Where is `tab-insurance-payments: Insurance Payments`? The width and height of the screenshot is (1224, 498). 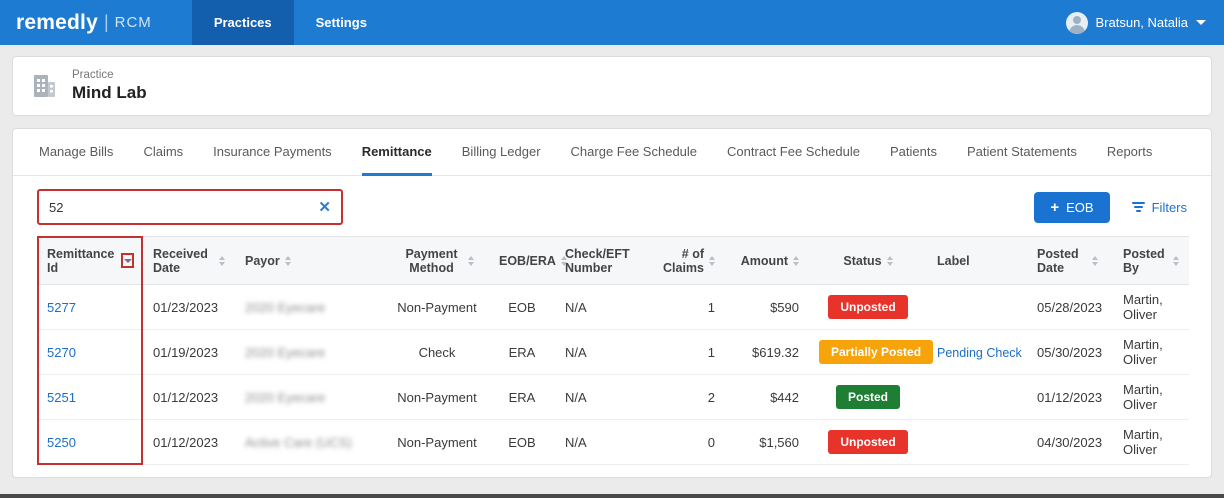 tab-insurance-payments: Insurance Payments is located at coordinates (272, 152).